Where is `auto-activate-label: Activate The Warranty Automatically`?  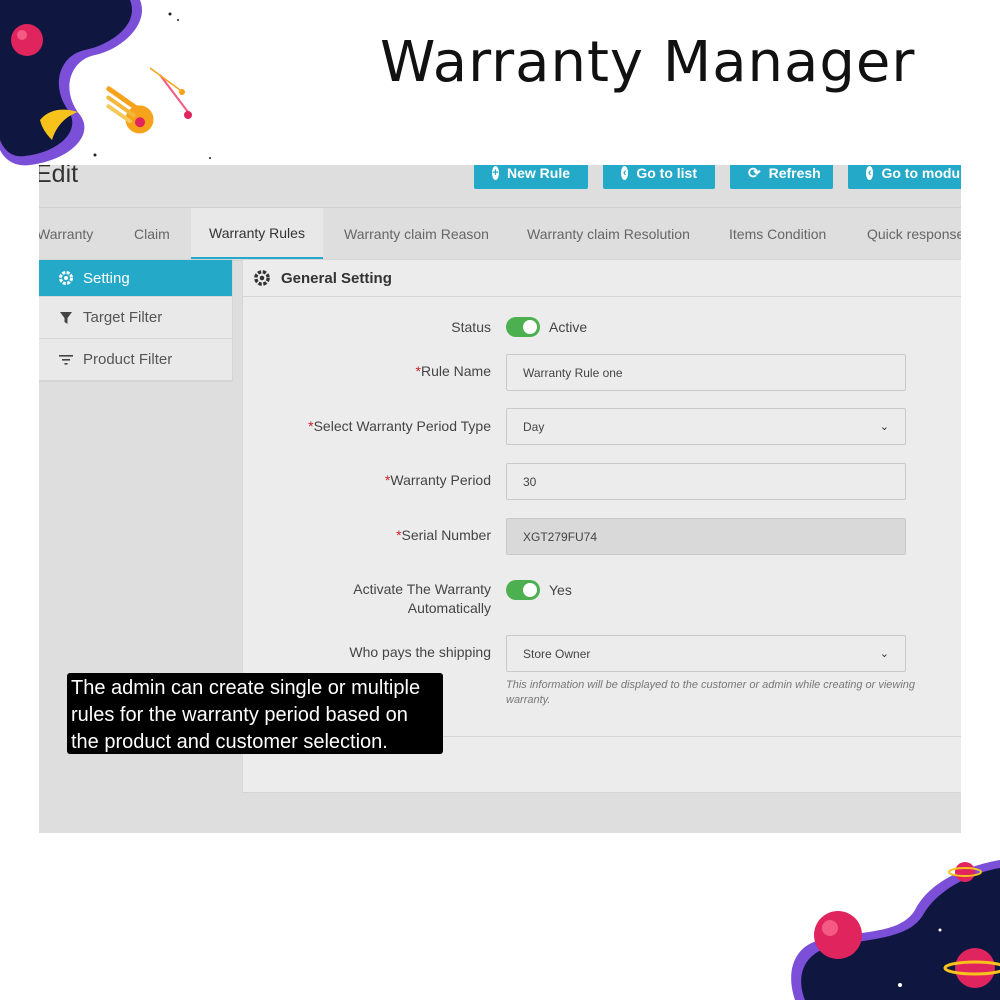
auto-activate-label: Activate The Warranty Automatically is located at coordinates (422, 599).